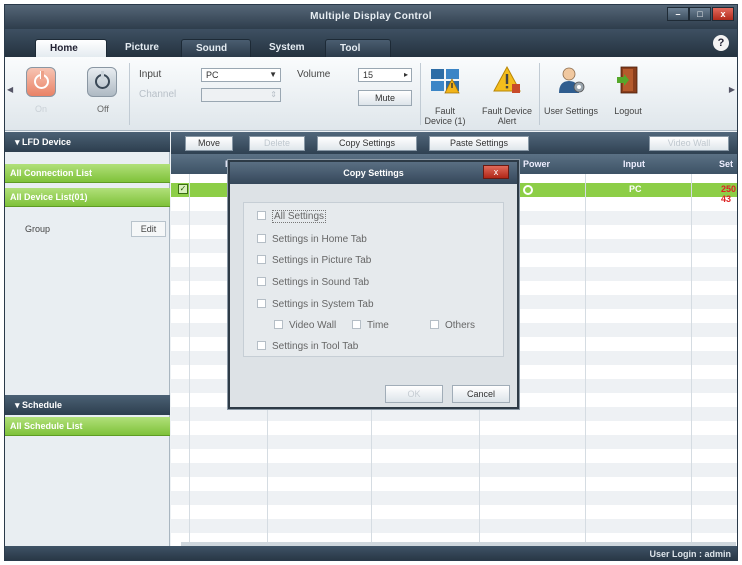 The height and width of the screenshot is (565, 742). I want to click on sound-tab-label: Settings in Sound Tab, so click(321, 282).